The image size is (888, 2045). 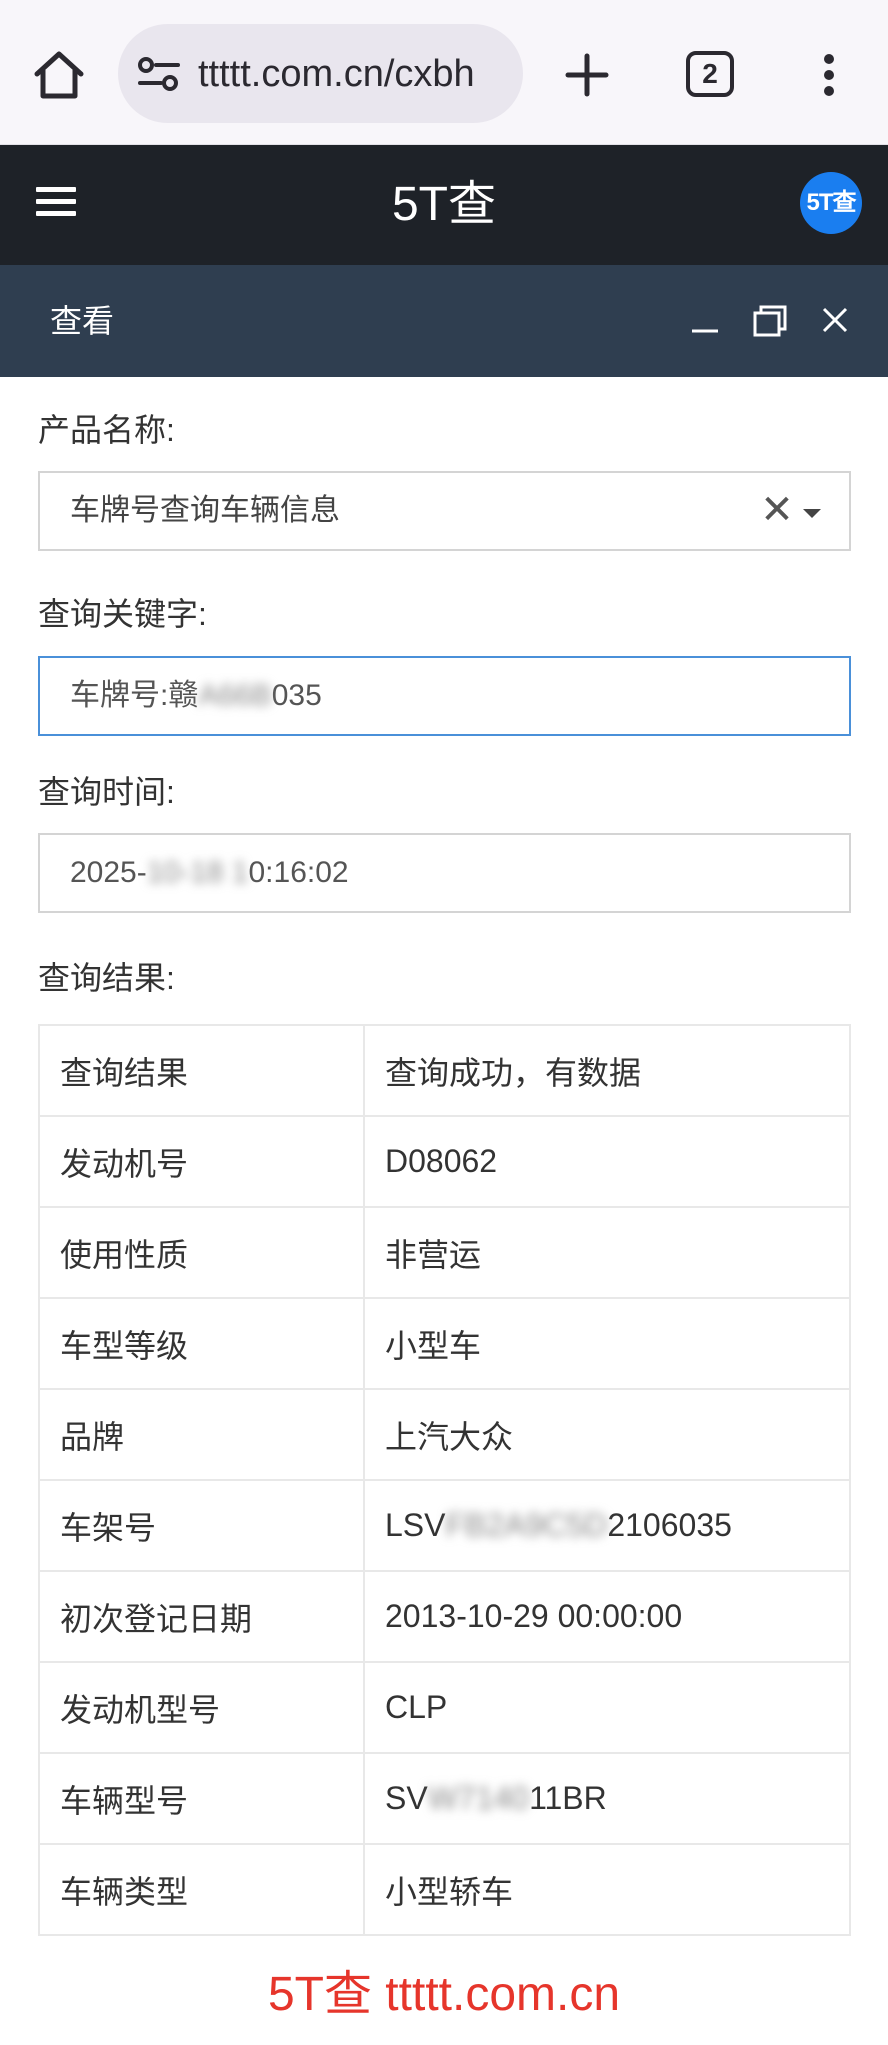 What do you see at coordinates (770, 321) in the screenshot?
I see `maximize-icon` at bounding box center [770, 321].